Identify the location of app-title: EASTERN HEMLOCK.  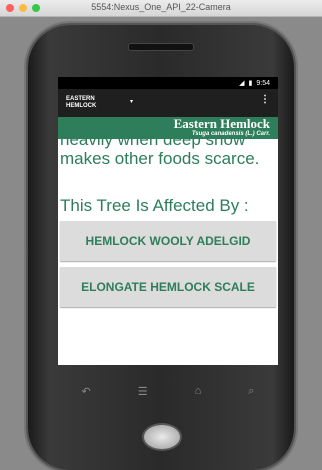
(86, 103).